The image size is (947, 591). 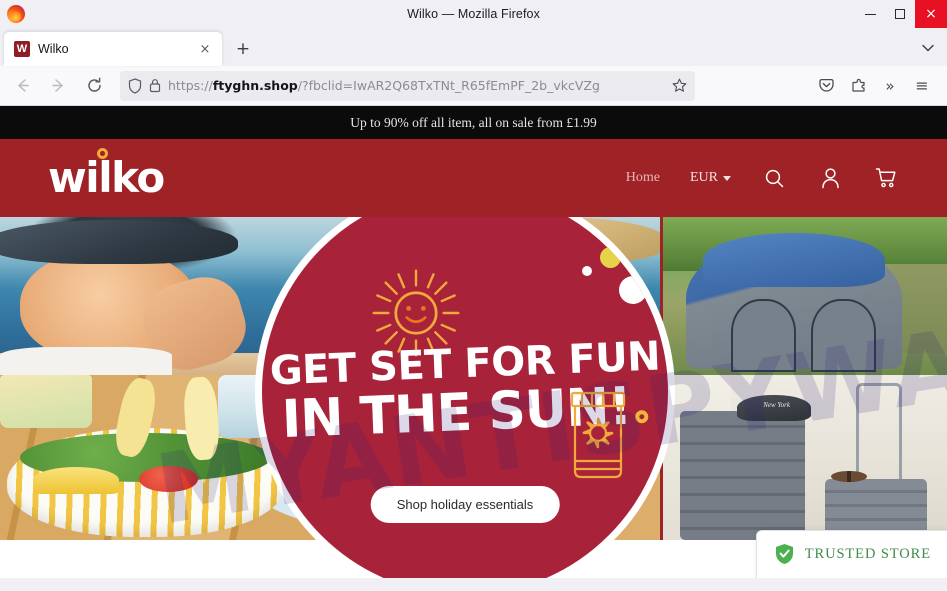 I want to click on trusted-store-badge: TRUSTED STORE, so click(x=851, y=554).